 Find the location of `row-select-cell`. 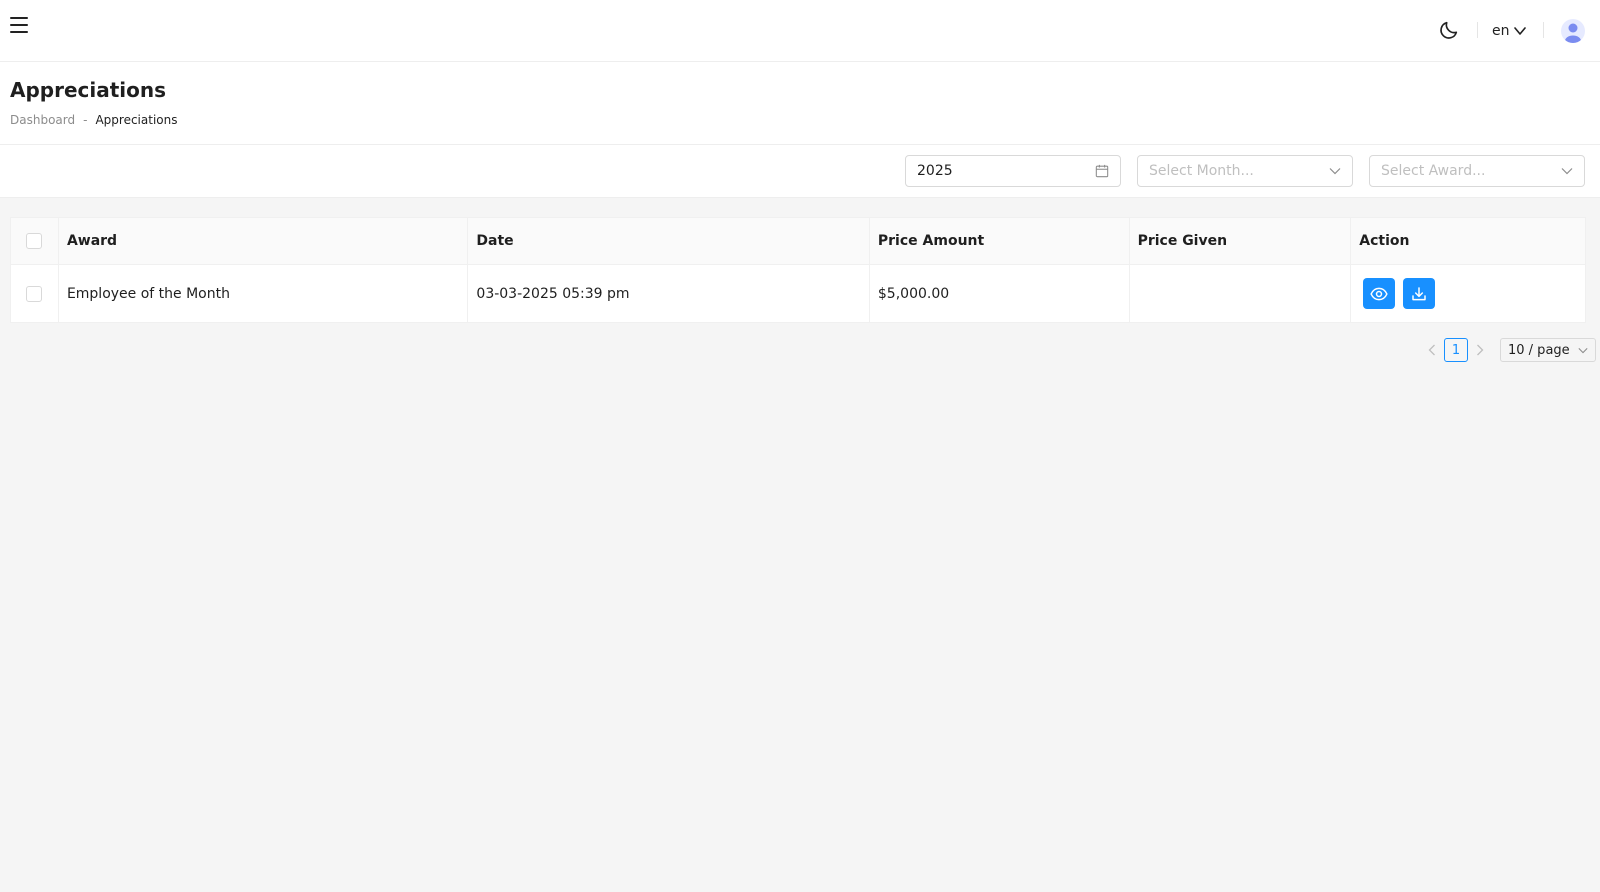

row-select-cell is located at coordinates (35, 293).